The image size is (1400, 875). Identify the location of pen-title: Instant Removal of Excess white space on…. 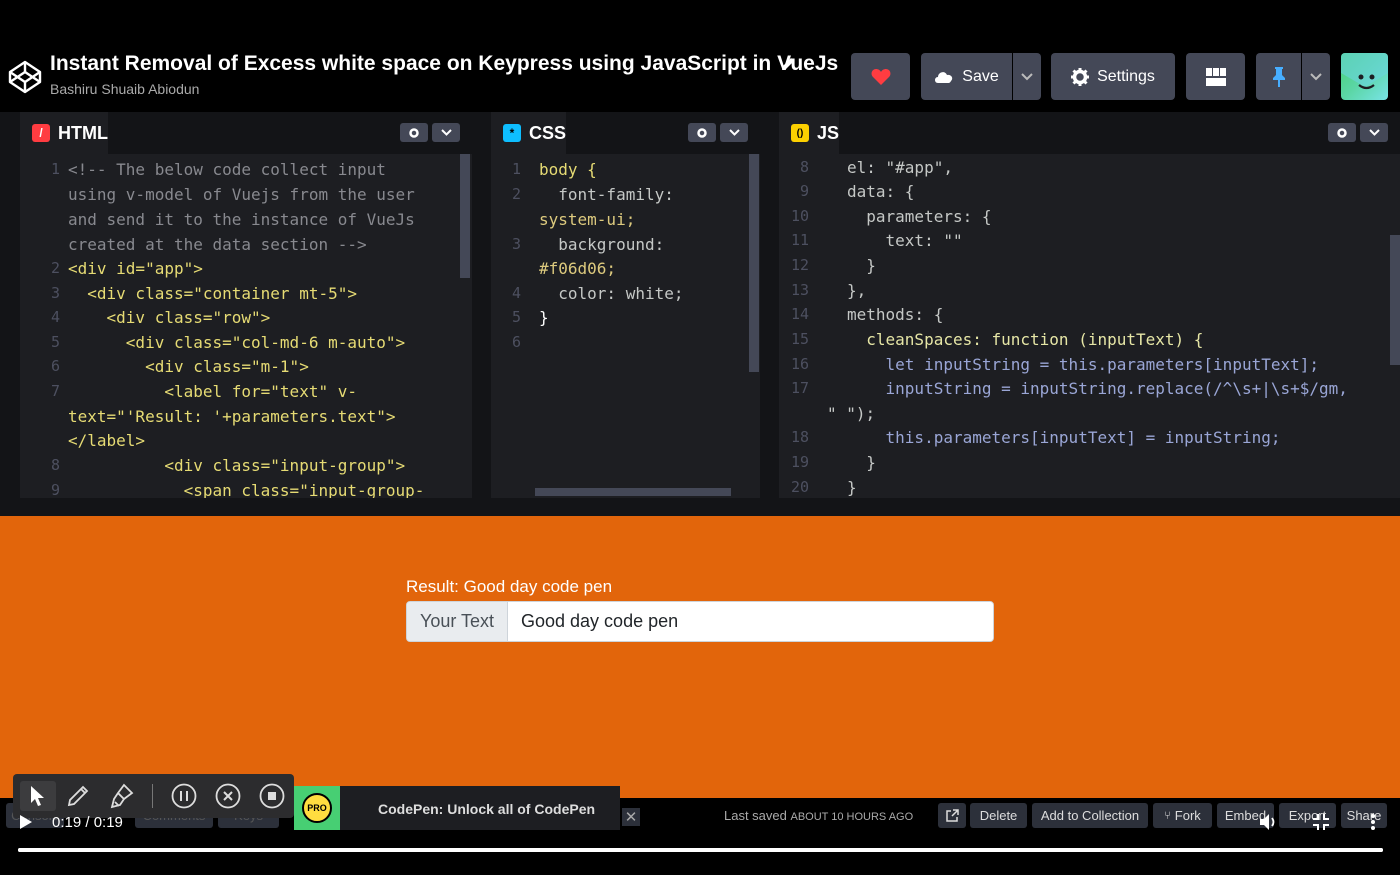
(444, 64).